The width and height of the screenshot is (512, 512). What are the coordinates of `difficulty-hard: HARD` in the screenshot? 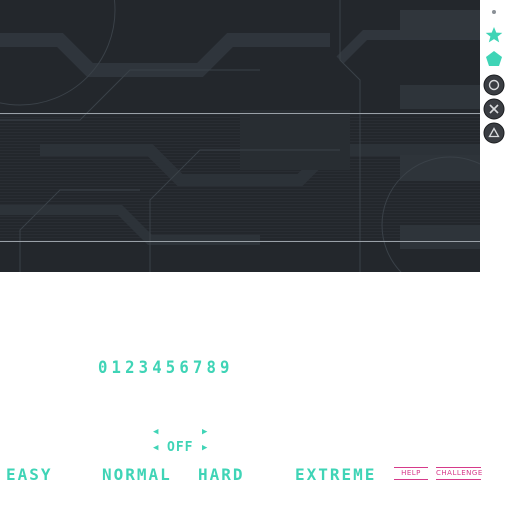 It's located at (221, 474).